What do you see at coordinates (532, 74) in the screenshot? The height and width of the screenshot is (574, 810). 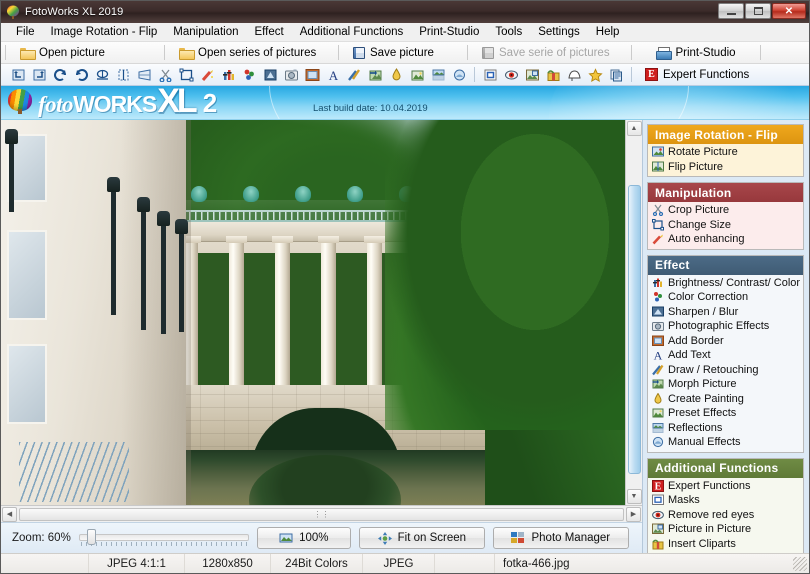 I see `picture-in-picture-icon` at bounding box center [532, 74].